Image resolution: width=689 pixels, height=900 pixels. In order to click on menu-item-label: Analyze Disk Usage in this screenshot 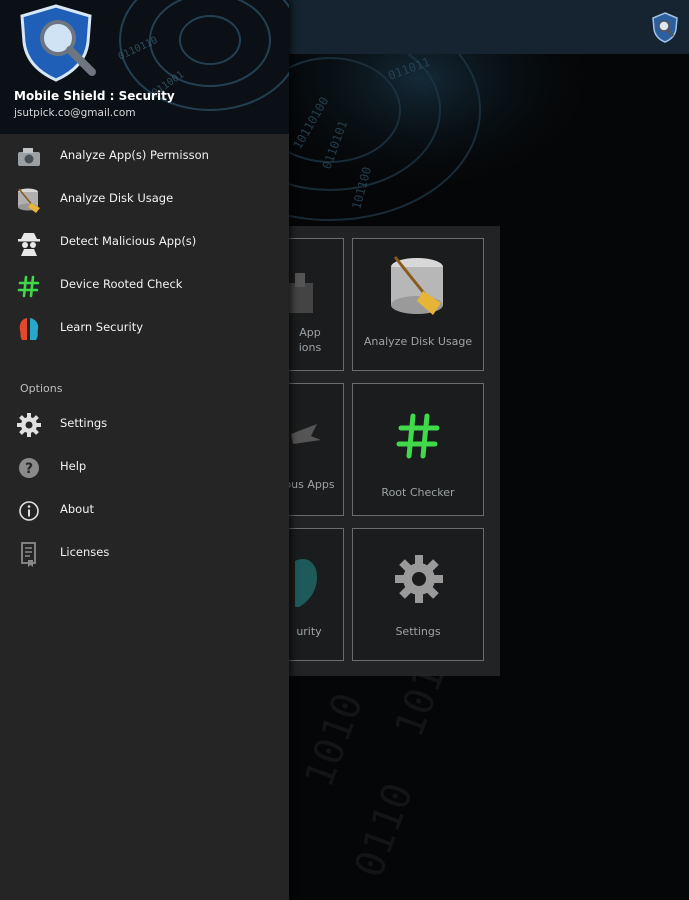, I will do `click(117, 198)`.